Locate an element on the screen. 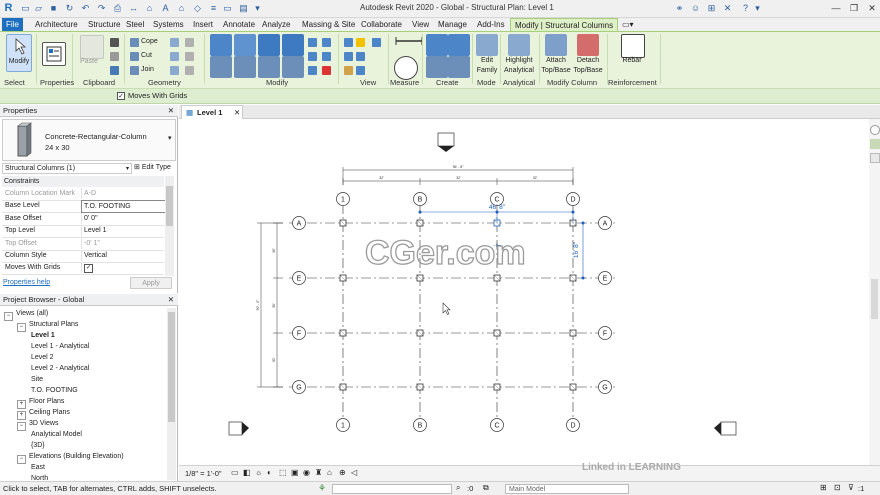 This screenshot has width=880, height=495. instance-selector: Structural Columns (1) ▾ is located at coordinates (67, 168).